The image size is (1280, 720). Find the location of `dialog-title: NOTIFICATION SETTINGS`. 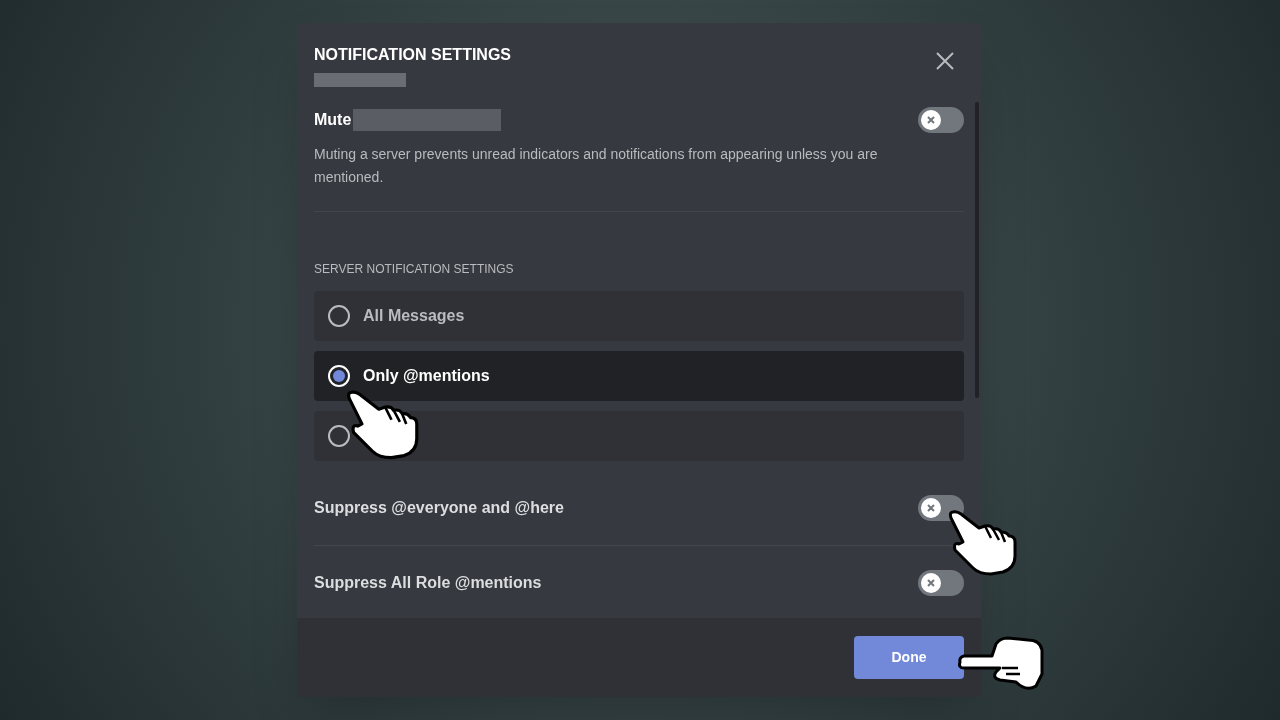

dialog-title: NOTIFICATION SETTINGS is located at coordinates (413, 55).